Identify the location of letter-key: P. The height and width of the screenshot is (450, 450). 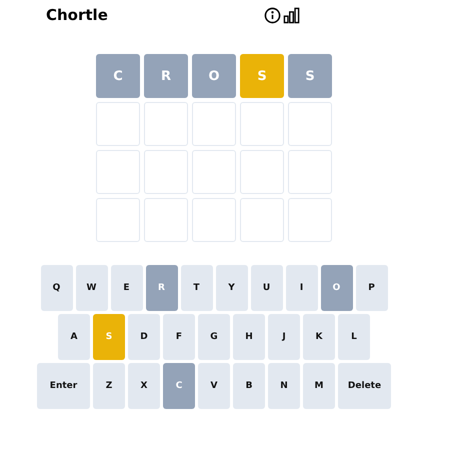
(372, 288).